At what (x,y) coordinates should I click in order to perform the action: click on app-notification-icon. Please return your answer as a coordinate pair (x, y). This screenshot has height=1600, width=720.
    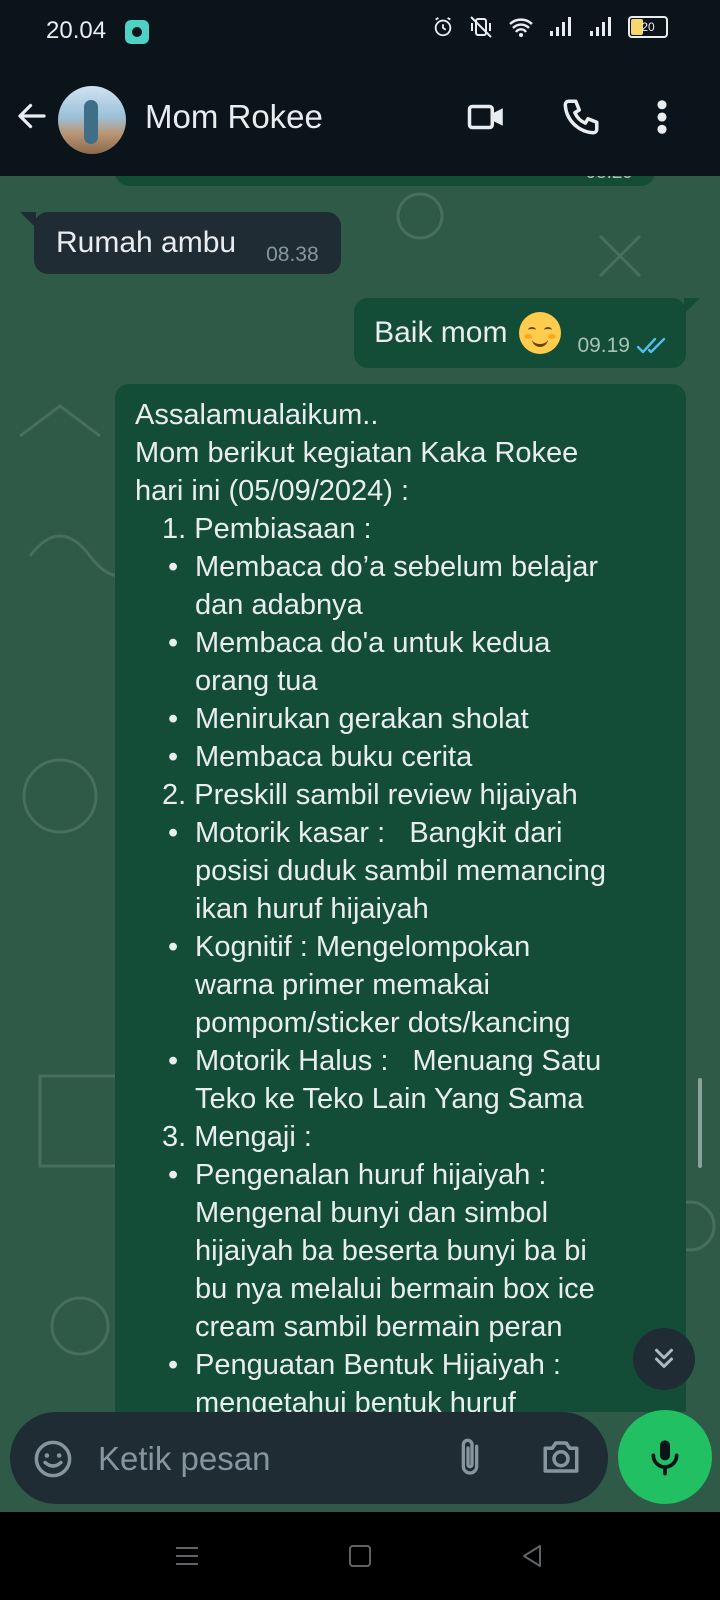
    Looking at the image, I should click on (137, 32).